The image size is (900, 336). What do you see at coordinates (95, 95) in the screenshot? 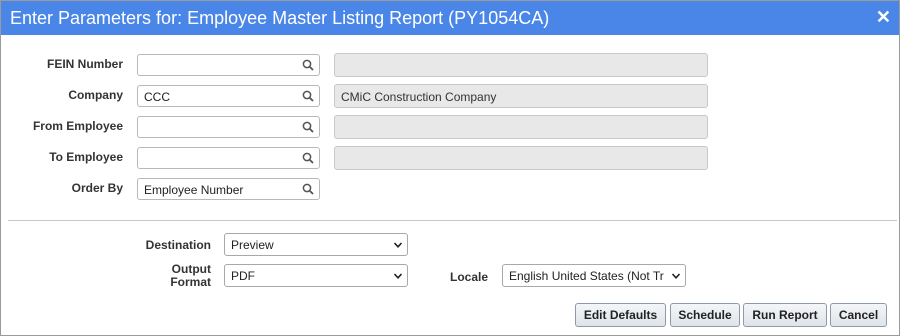
I see `company-label: Company` at bounding box center [95, 95].